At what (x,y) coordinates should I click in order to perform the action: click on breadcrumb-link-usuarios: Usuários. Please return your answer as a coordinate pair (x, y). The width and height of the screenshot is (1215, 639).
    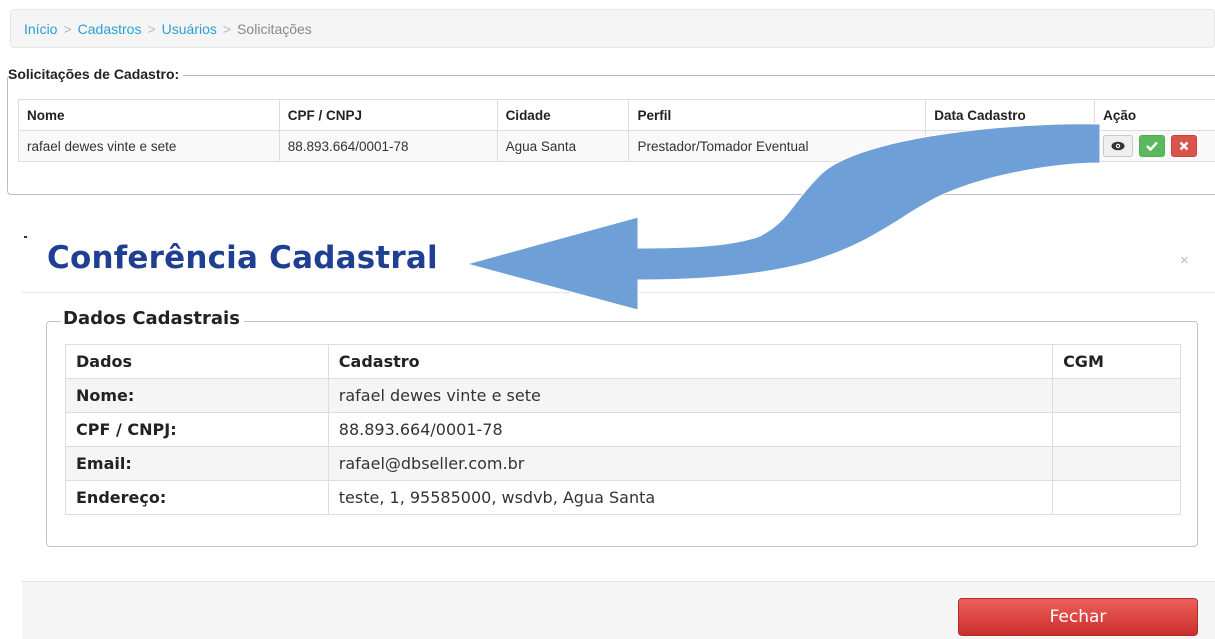
    Looking at the image, I should click on (189, 29).